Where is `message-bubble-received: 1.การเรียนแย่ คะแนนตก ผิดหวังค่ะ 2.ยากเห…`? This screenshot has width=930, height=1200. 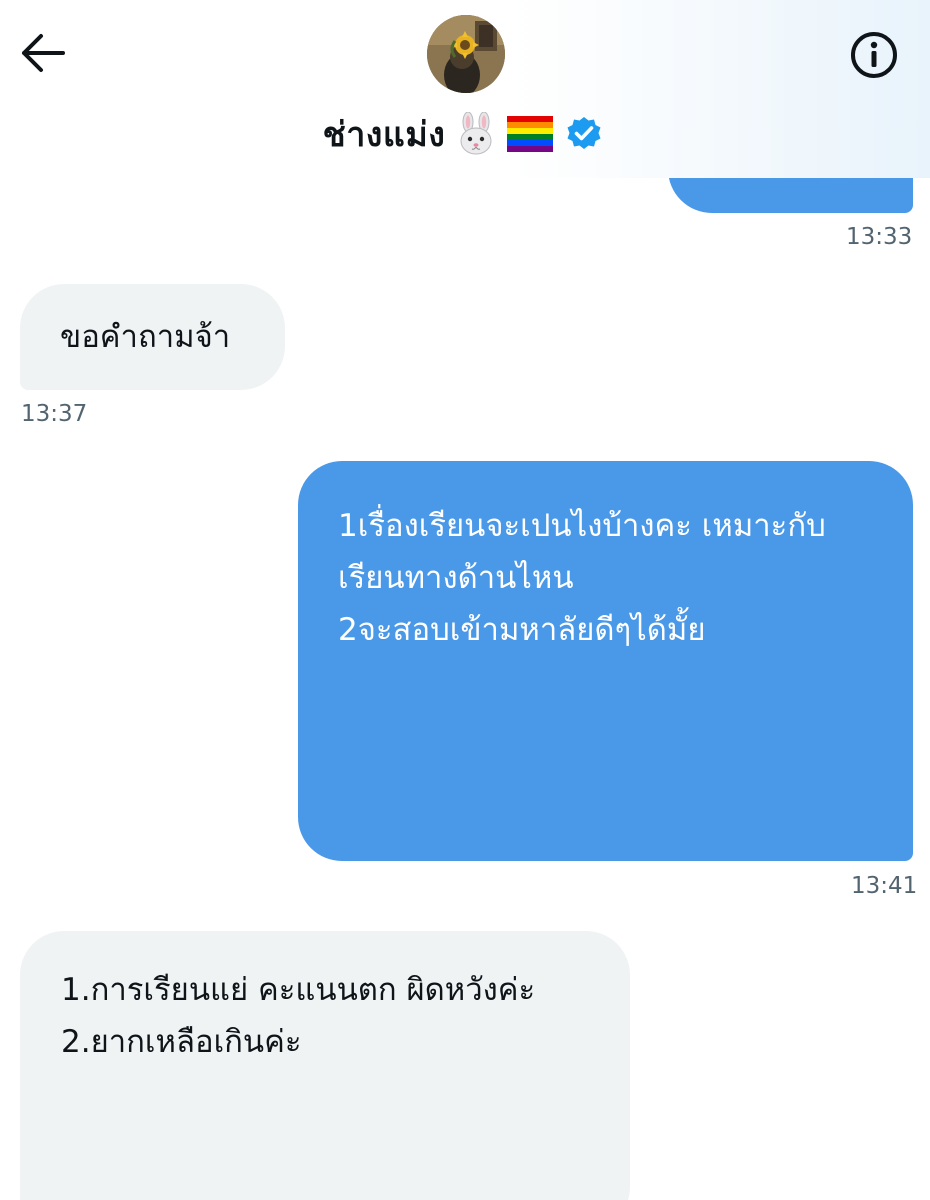
message-bubble-received: 1.การเรียนแย่ คะแนนตก ผิดหวังค่ะ 2.ยากเห… is located at coordinates (325, 1065).